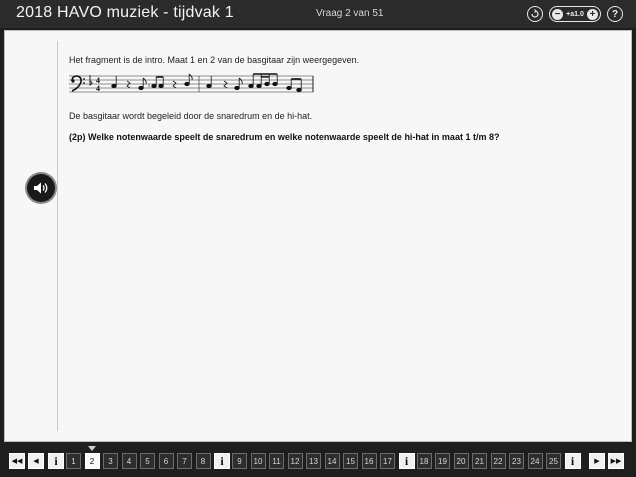 The image size is (636, 477). What do you see at coordinates (592, 14) in the screenshot?
I see `zoom-in-button: +` at bounding box center [592, 14].